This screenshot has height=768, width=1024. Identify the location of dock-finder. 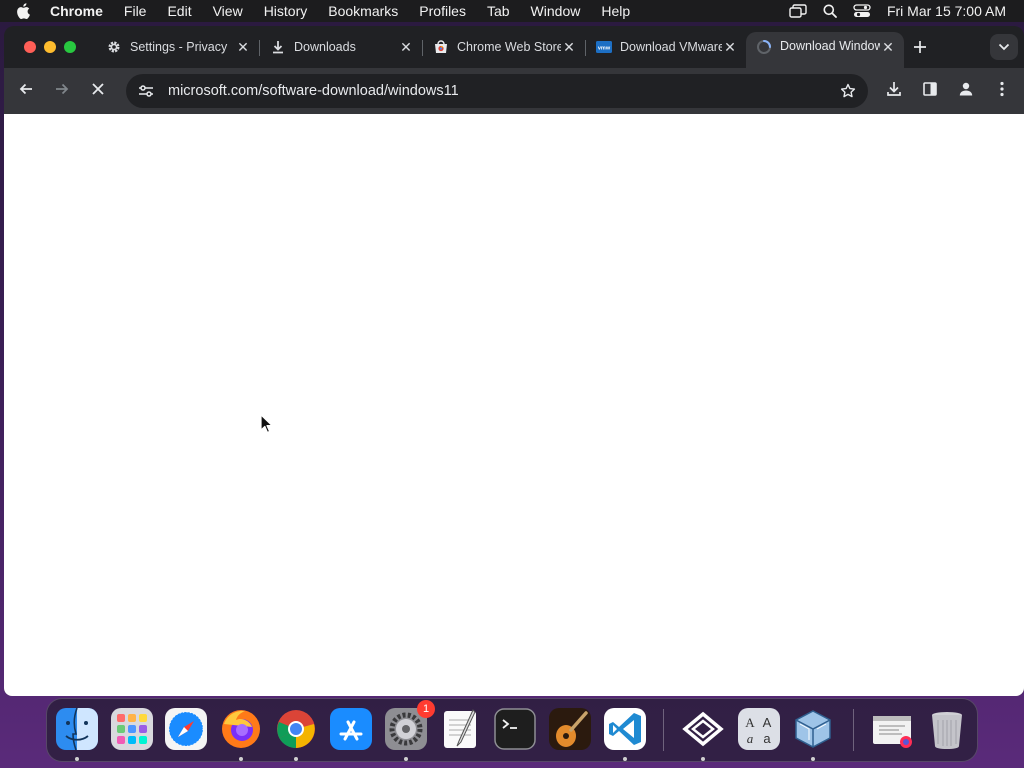
(77, 733).